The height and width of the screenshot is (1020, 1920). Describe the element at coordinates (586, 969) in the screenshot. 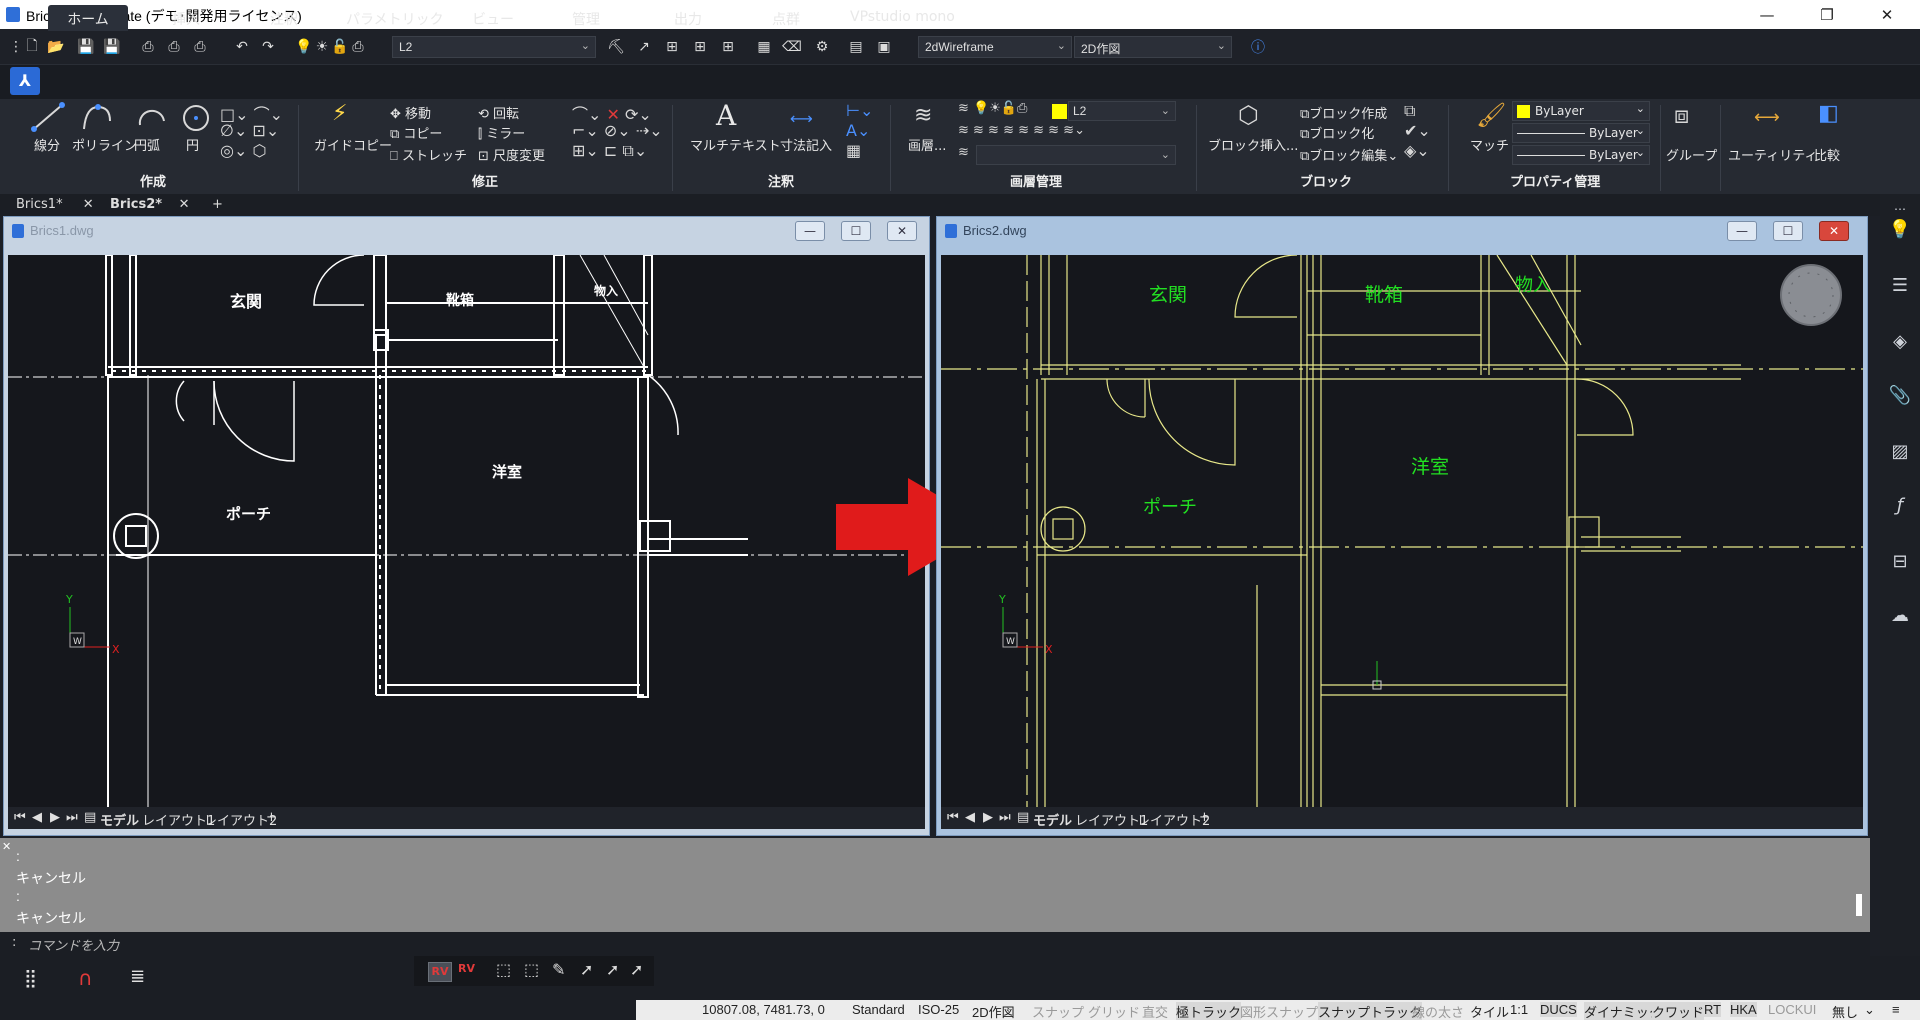

I see `pointer-icon: ➚` at that location.